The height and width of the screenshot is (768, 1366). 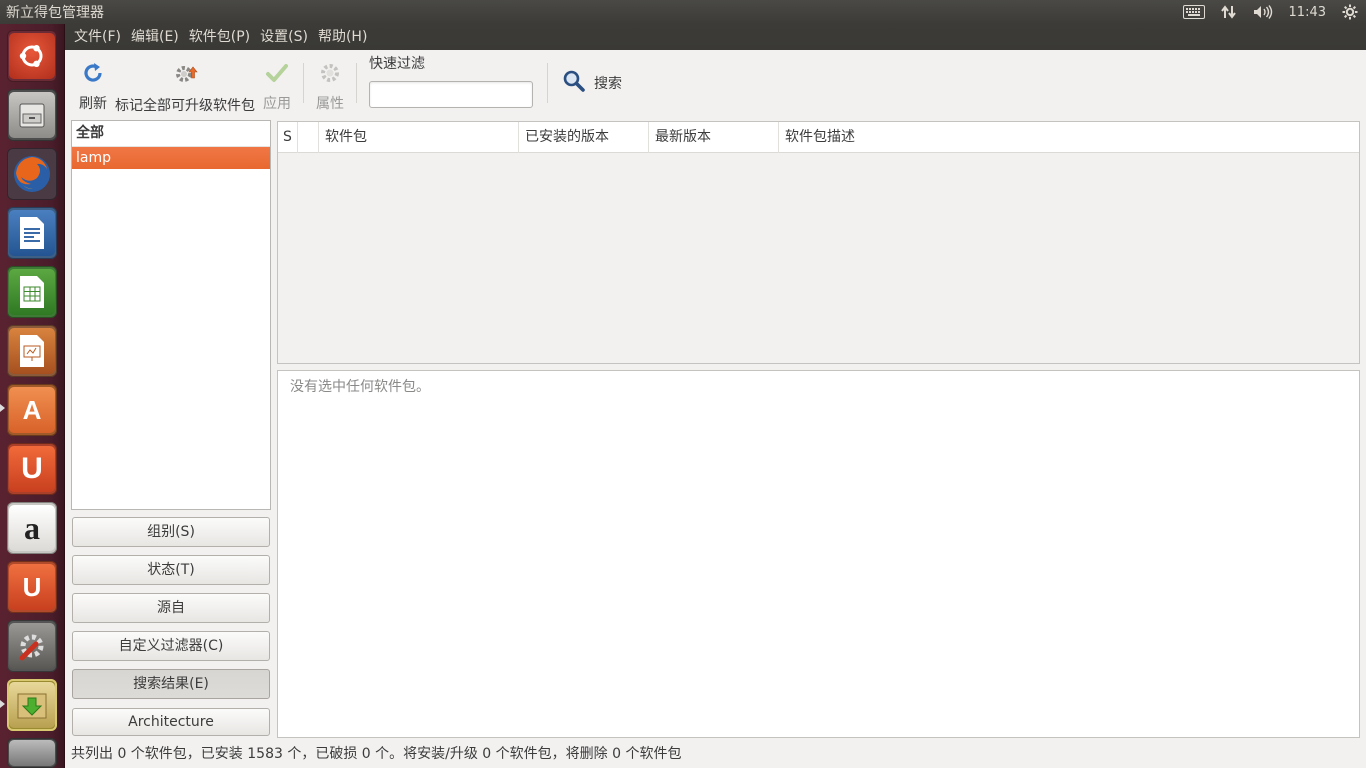 I want to click on launcher-firefox-button, so click(x=32, y=174).